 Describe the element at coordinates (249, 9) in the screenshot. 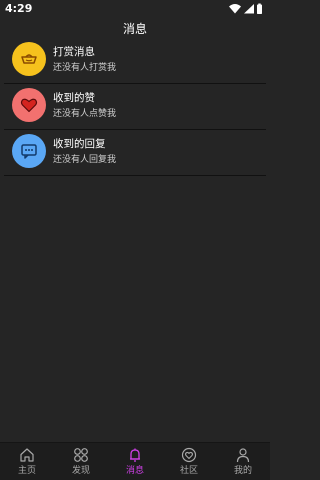

I see `signal-icon` at that location.